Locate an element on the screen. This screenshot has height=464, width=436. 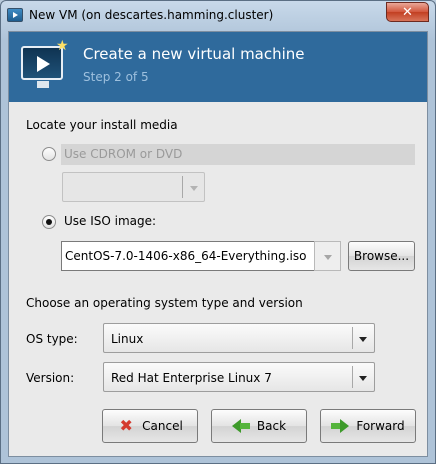
os-type-value: Linux is located at coordinates (127, 339).